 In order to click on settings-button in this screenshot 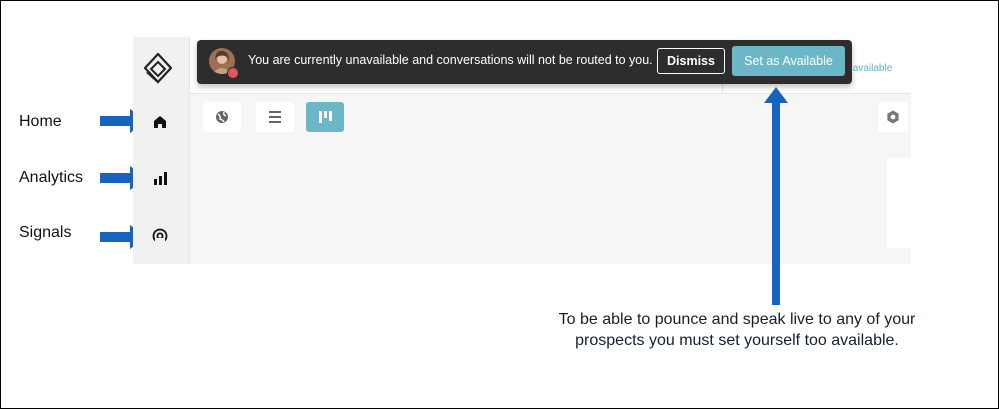, I will do `click(893, 117)`.